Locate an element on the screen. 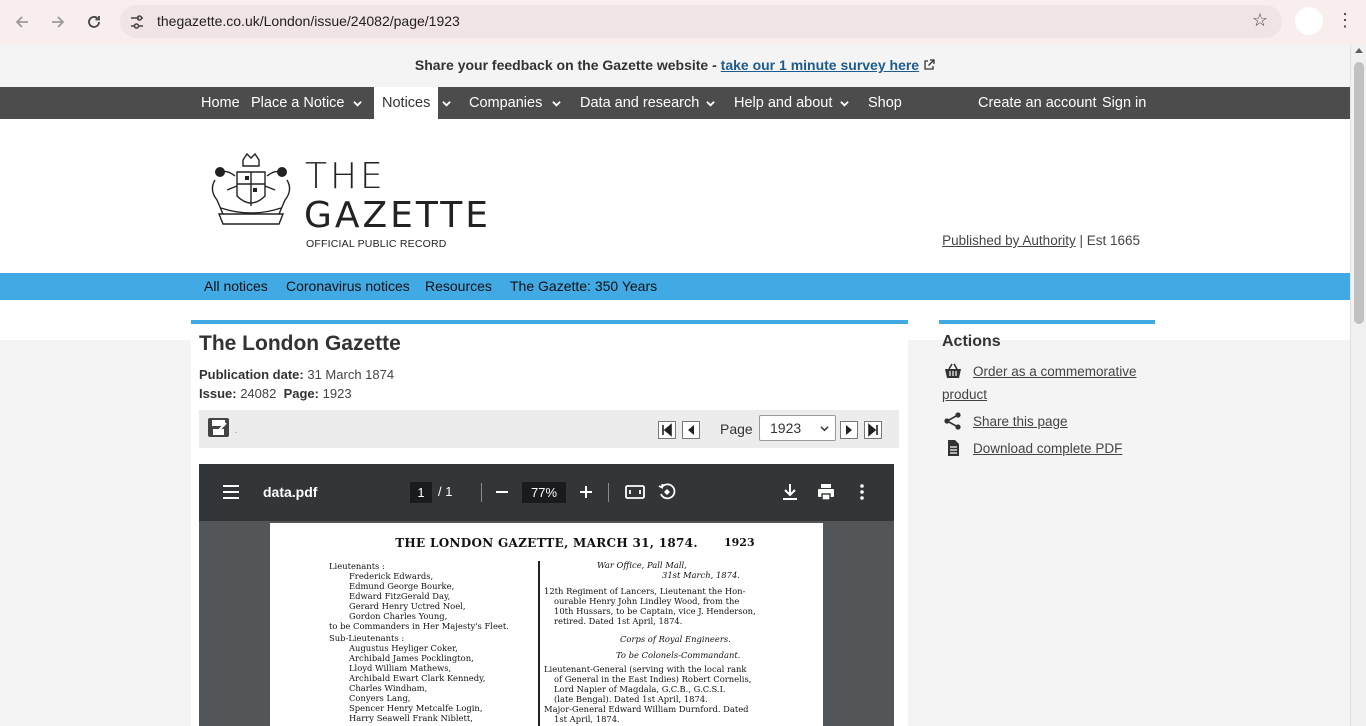 Image resolution: width=1366 pixels, height=726 pixels. page-select: 1923 is located at coordinates (797, 428).